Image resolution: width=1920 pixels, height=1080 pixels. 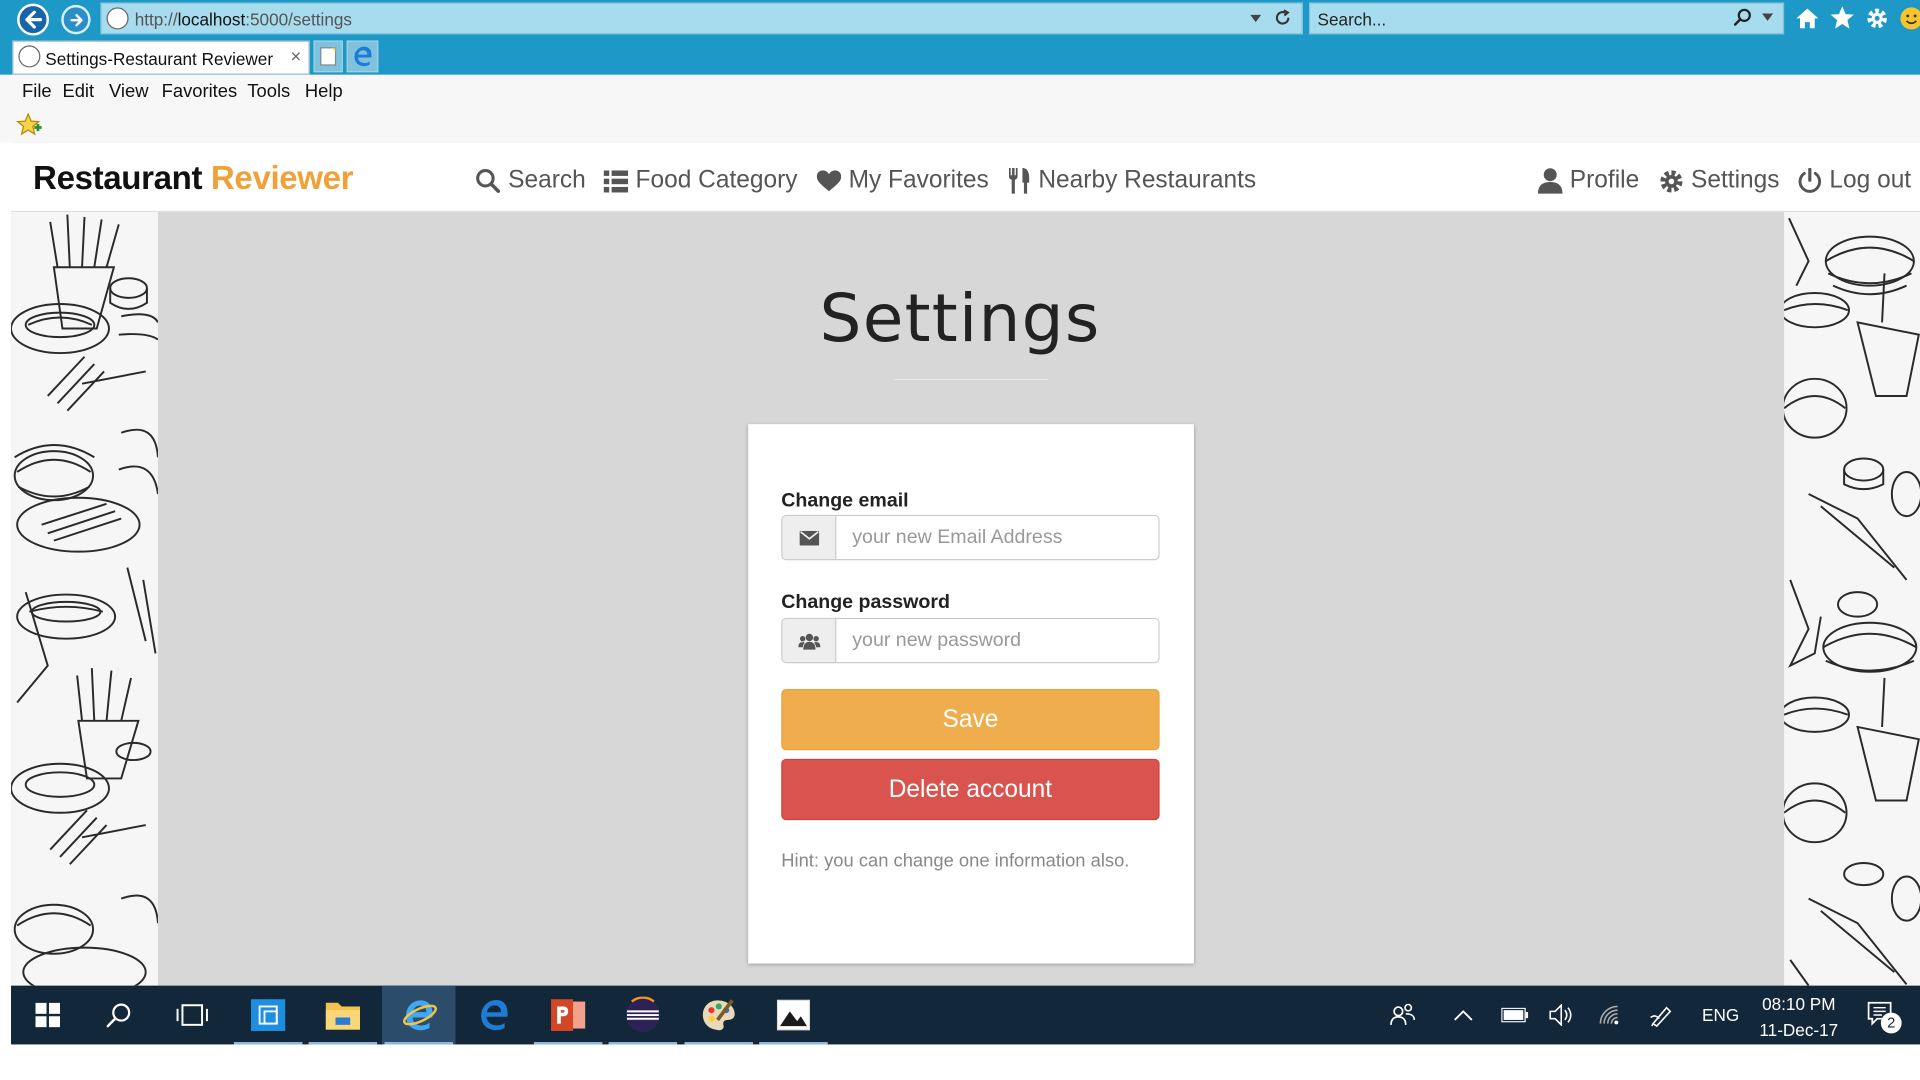 What do you see at coordinates (1403, 1015) in the screenshot?
I see `tray-people-icon` at bounding box center [1403, 1015].